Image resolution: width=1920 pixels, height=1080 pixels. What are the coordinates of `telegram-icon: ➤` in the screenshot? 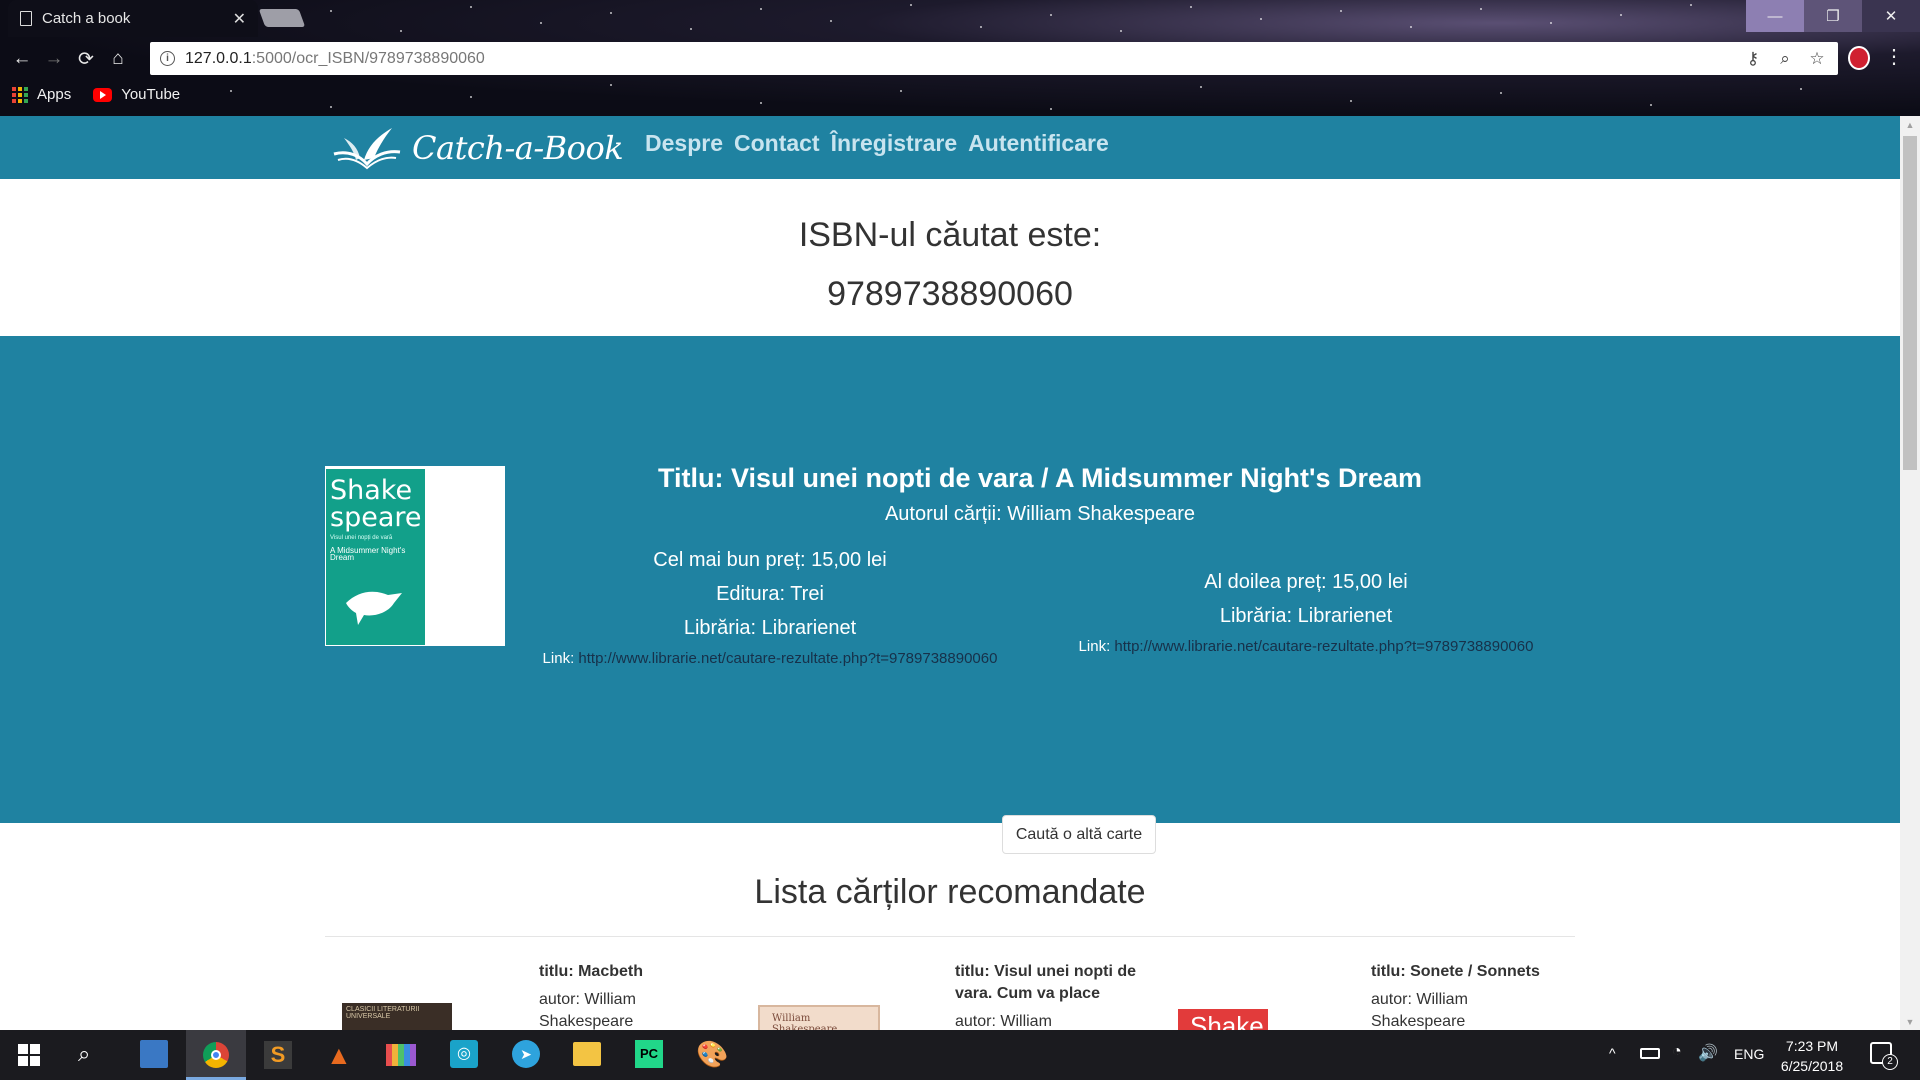 It's located at (526, 1054).